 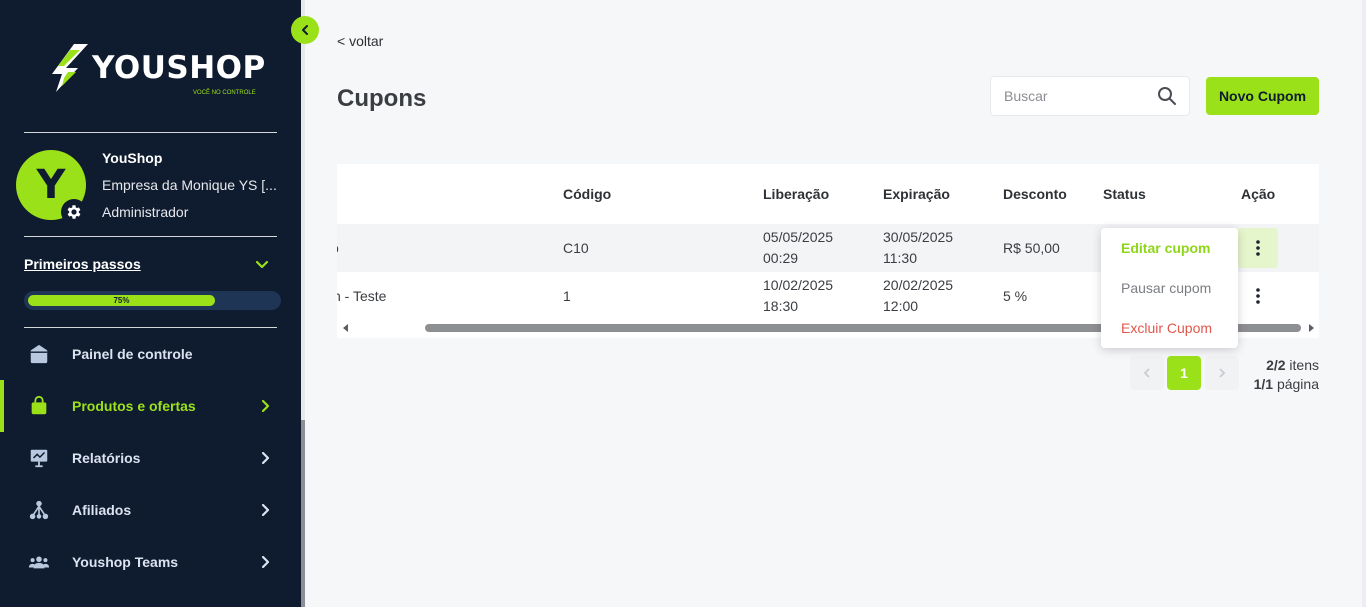 What do you see at coordinates (39, 562) in the screenshot?
I see `team-icon` at bounding box center [39, 562].